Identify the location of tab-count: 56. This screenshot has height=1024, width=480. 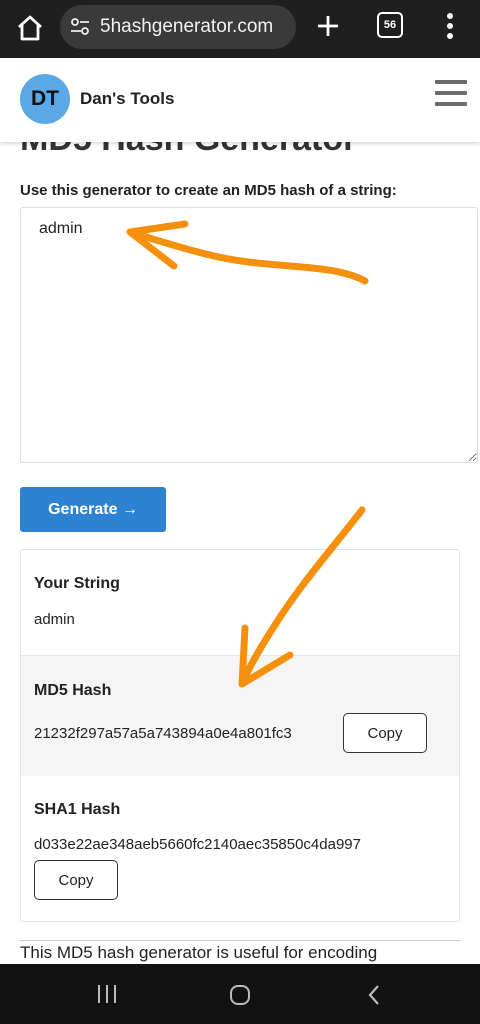
(390, 25).